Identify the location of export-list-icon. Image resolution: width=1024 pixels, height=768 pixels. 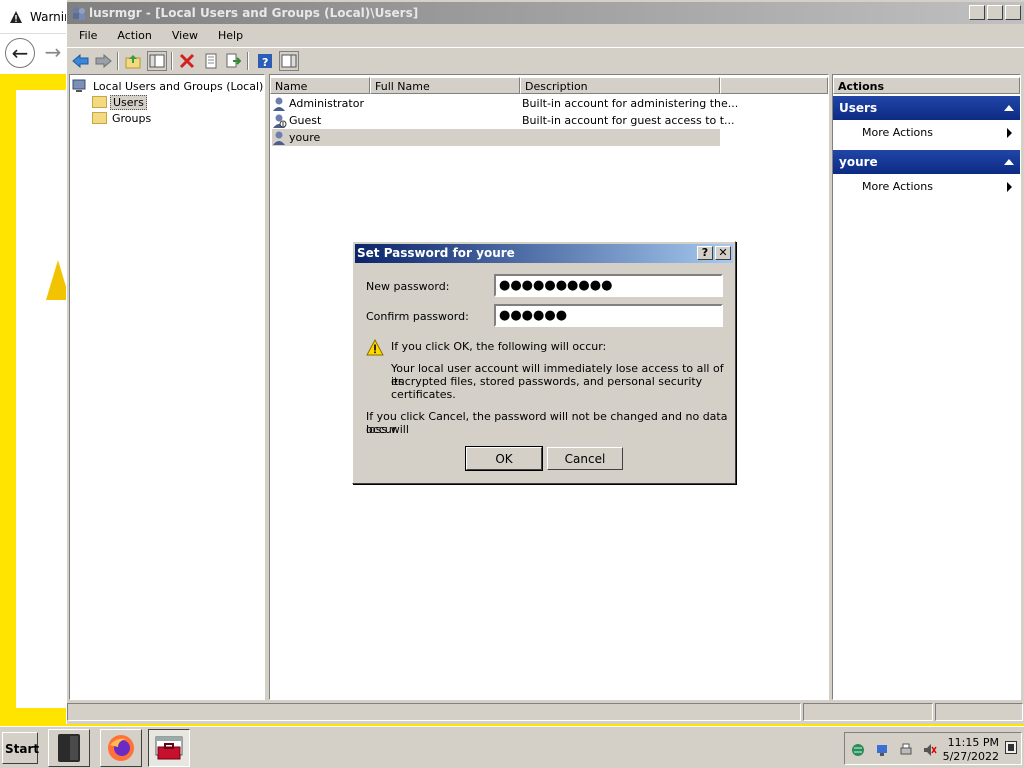
(233, 61).